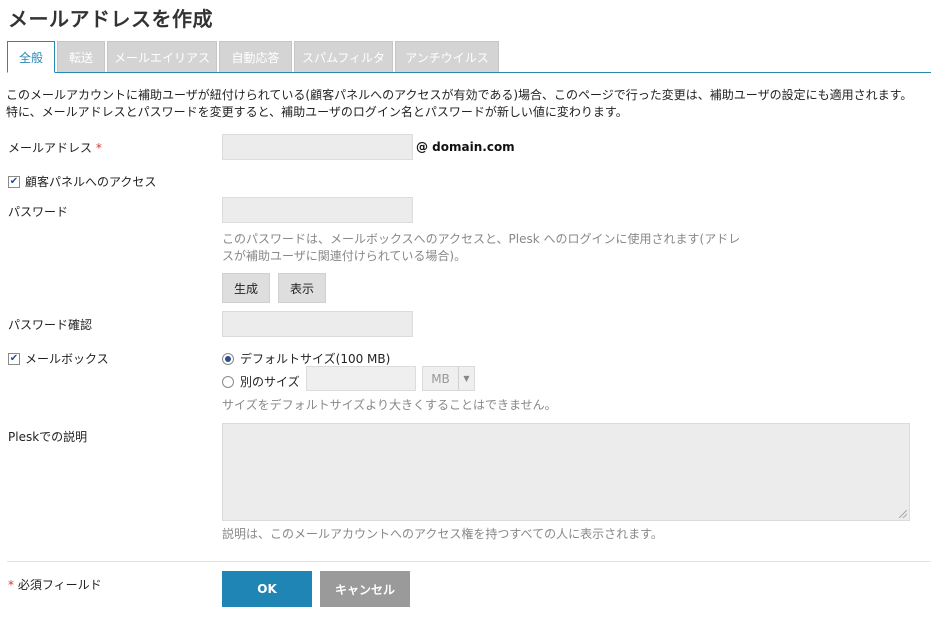 The image size is (945, 620). What do you see at coordinates (361, 378) in the screenshot?
I see `custom-size-input` at bounding box center [361, 378].